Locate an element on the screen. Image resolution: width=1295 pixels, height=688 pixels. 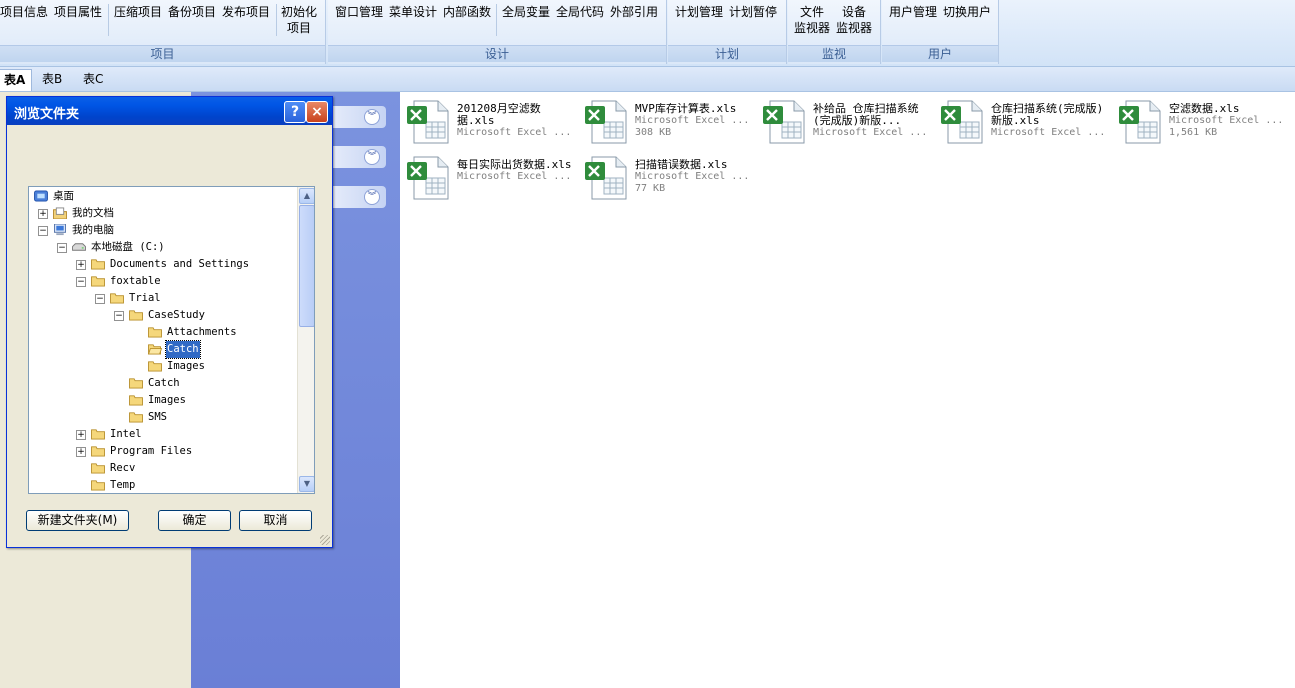
new-folder-button: 新建文件夹(M) is located at coordinates (77, 520).